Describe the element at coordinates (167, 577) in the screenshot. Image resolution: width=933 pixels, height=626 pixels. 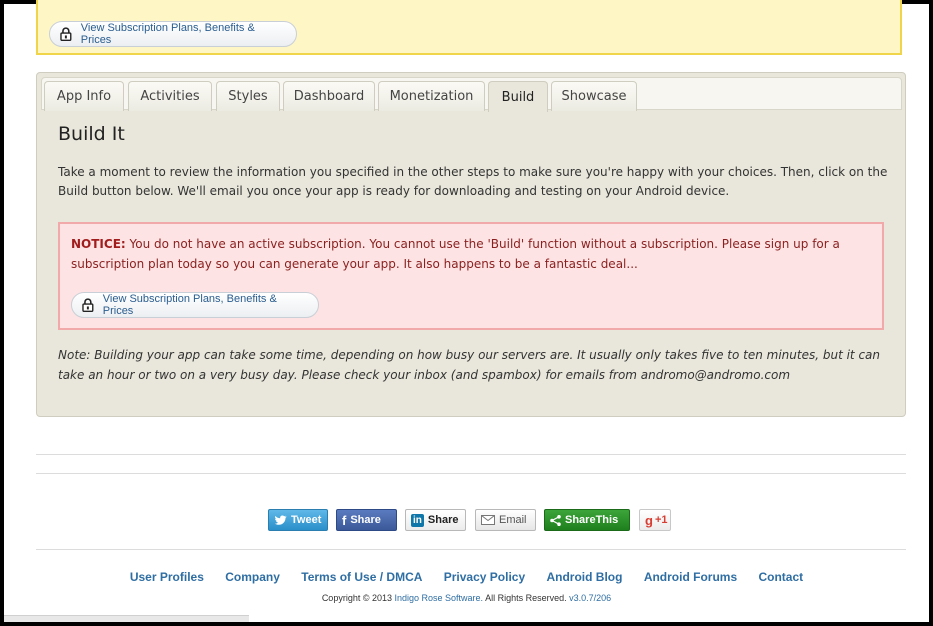
I see `footer-link-user-profiles: User Profiles` at that location.